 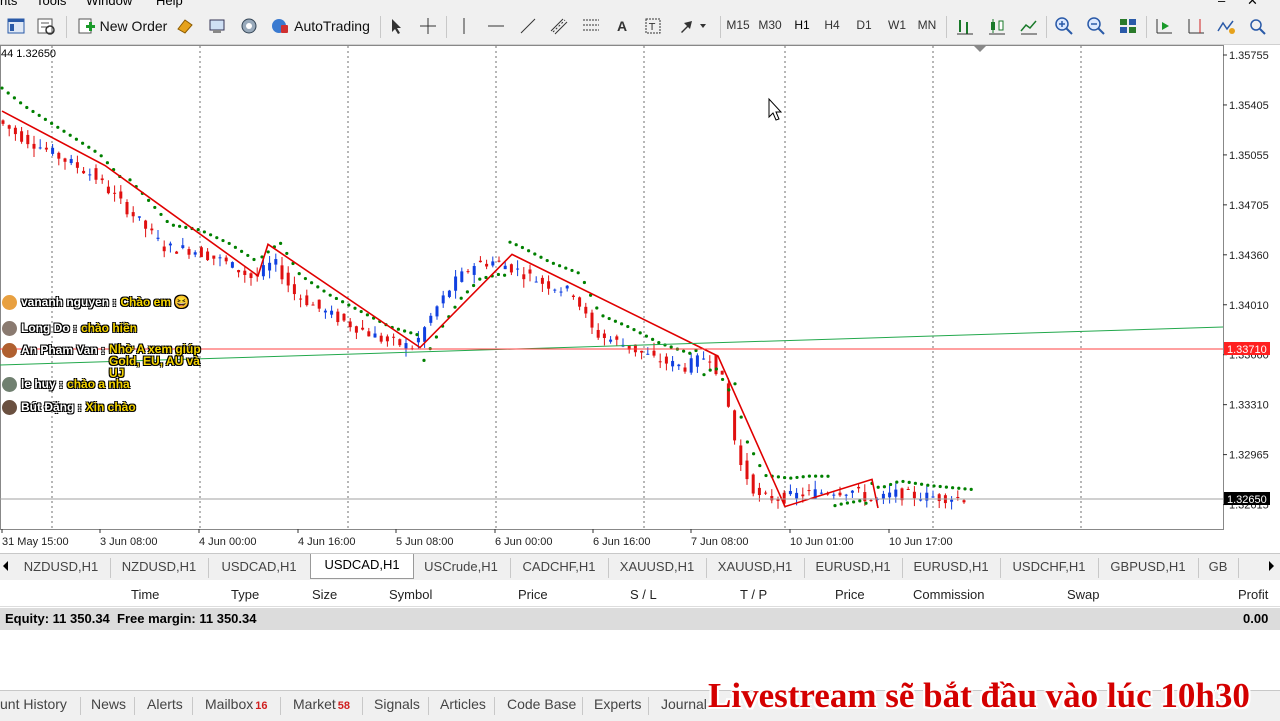 I want to click on strategy-tester-icon, so click(x=217, y=26).